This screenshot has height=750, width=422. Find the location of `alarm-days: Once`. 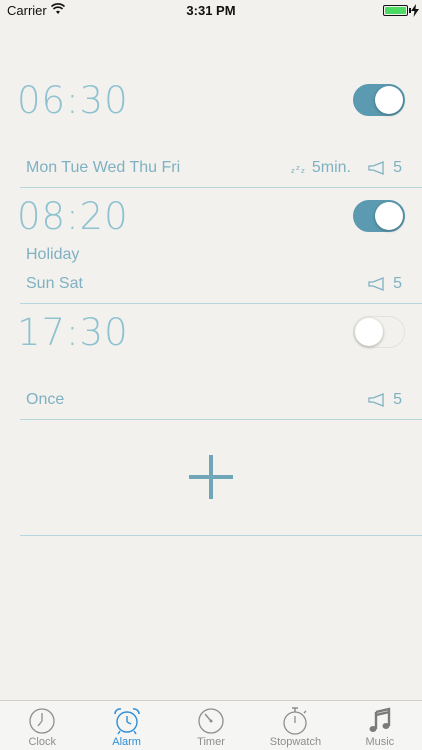

alarm-days: Once is located at coordinates (45, 399).